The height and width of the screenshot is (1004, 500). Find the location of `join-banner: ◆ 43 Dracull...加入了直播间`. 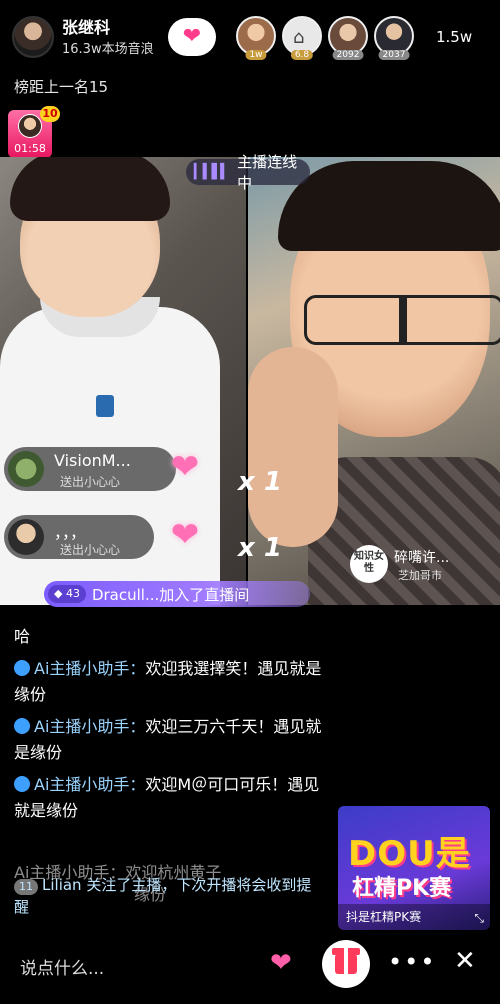

join-banner: ◆ 43 Dracull...加入了直播间 is located at coordinates (177, 594).